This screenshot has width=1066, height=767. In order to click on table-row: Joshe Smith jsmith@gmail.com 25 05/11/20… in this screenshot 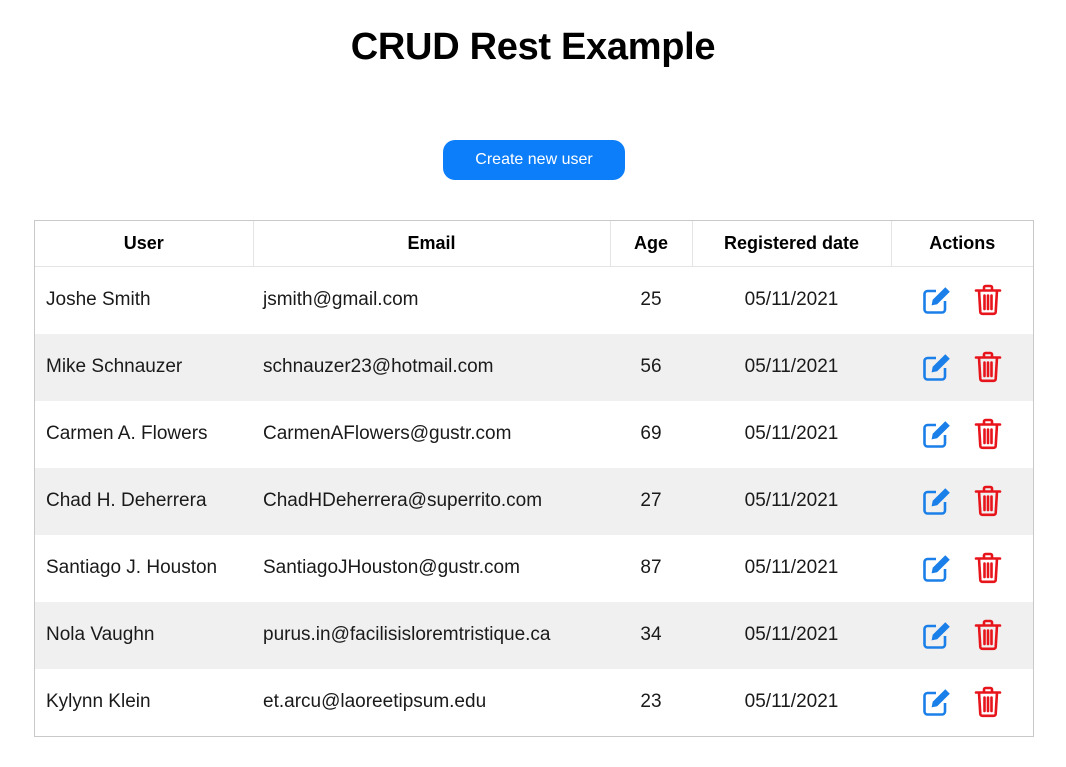, I will do `click(534, 300)`.